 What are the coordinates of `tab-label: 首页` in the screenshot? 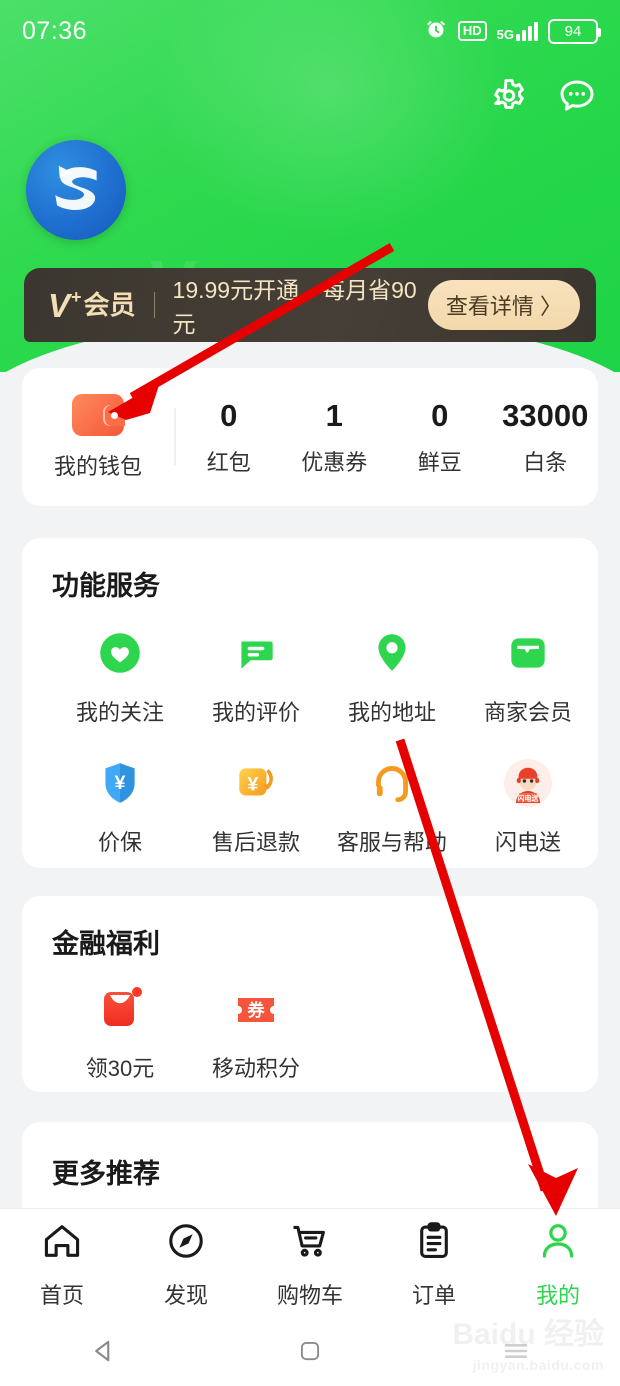 It's located at (61, 1295).